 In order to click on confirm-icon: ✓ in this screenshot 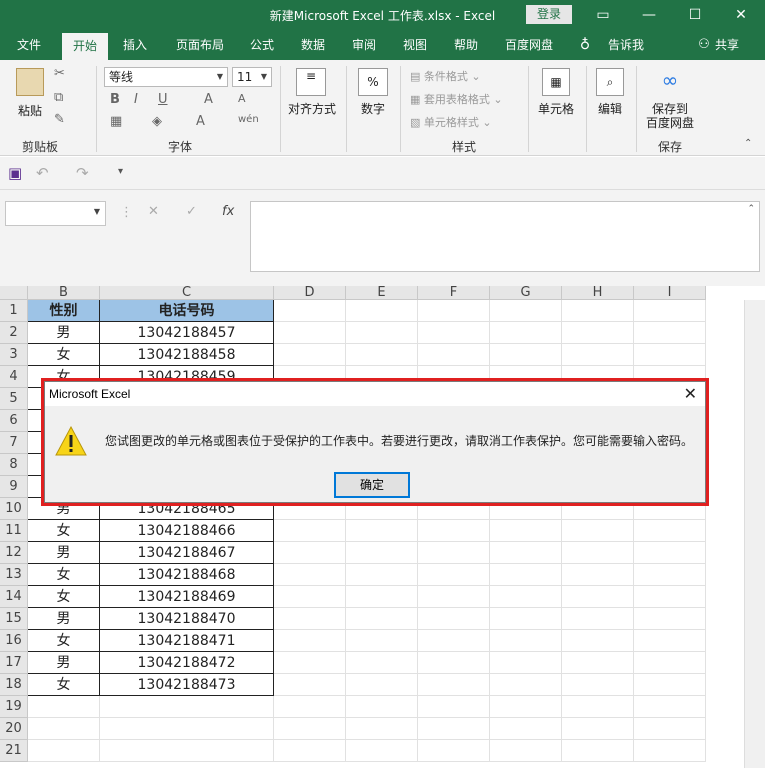, I will do `click(191, 211)`.